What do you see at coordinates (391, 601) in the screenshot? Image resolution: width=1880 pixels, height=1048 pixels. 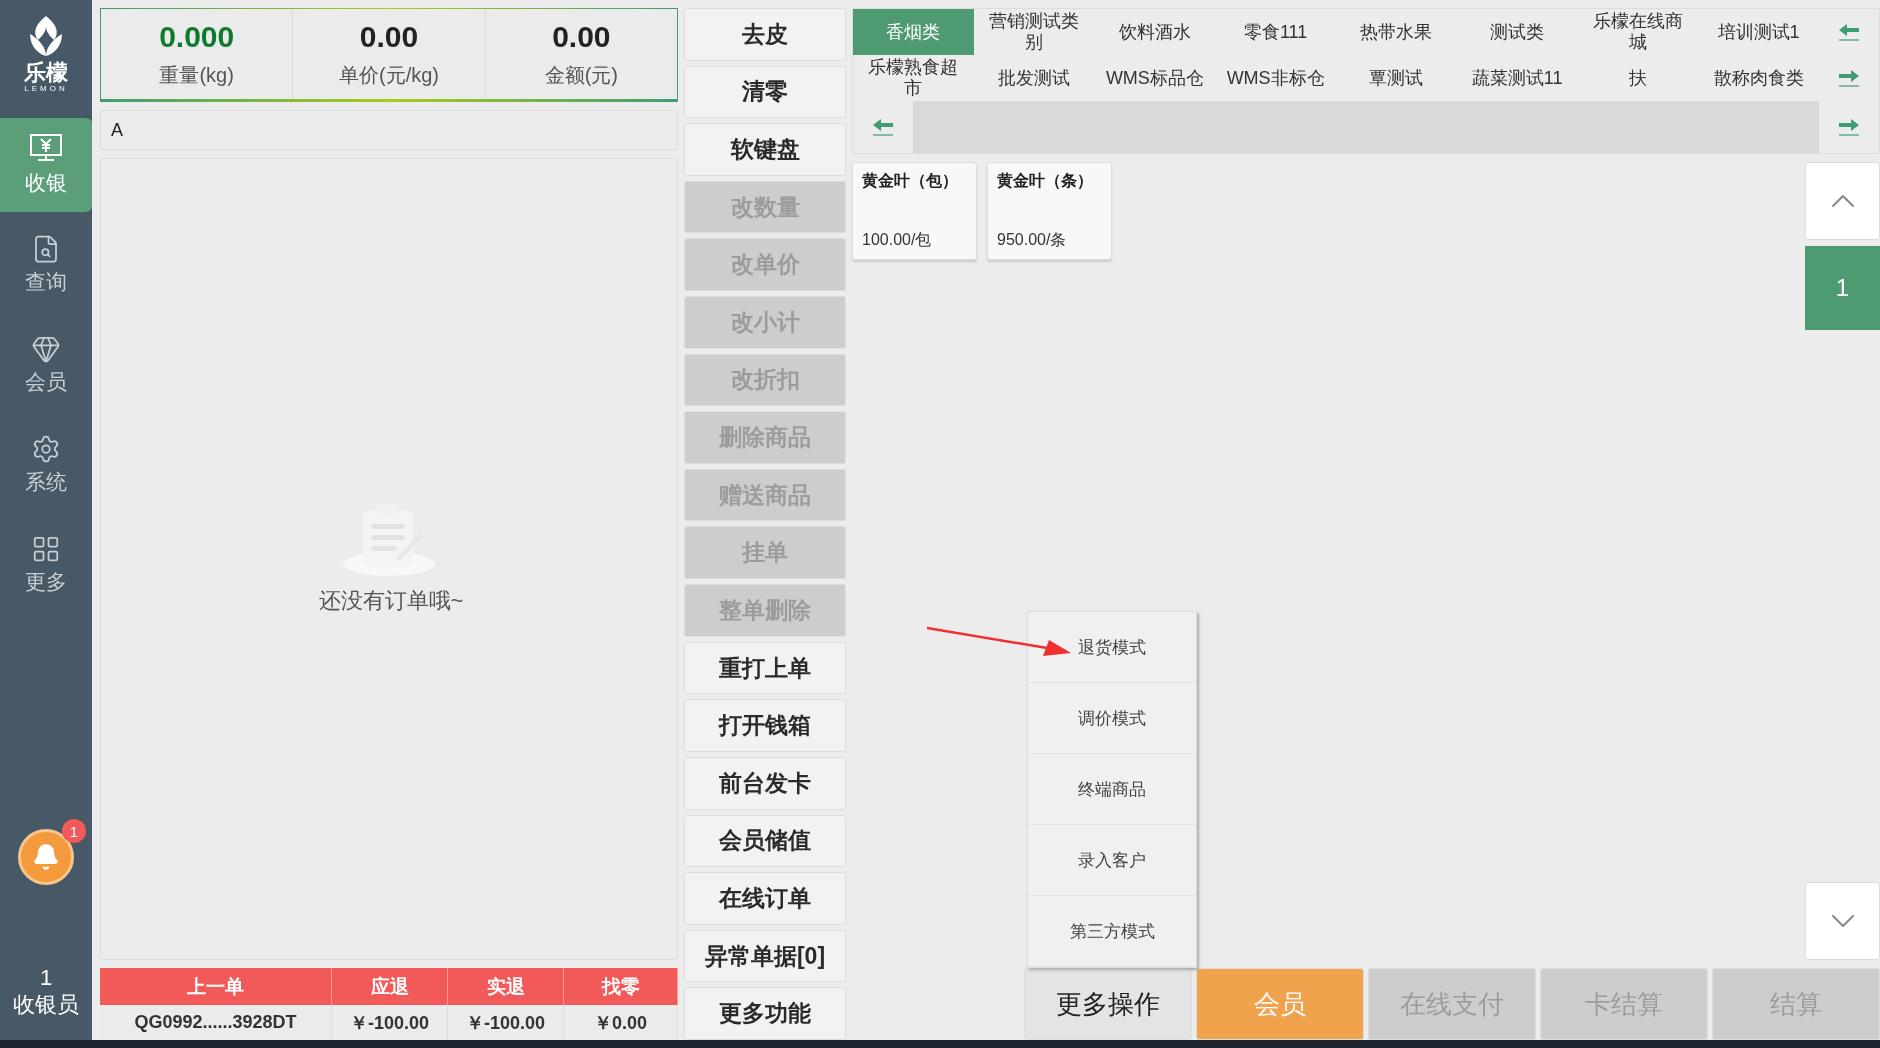 I see `empty-order-message: 还没有订单哦~` at bounding box center [391, 601].